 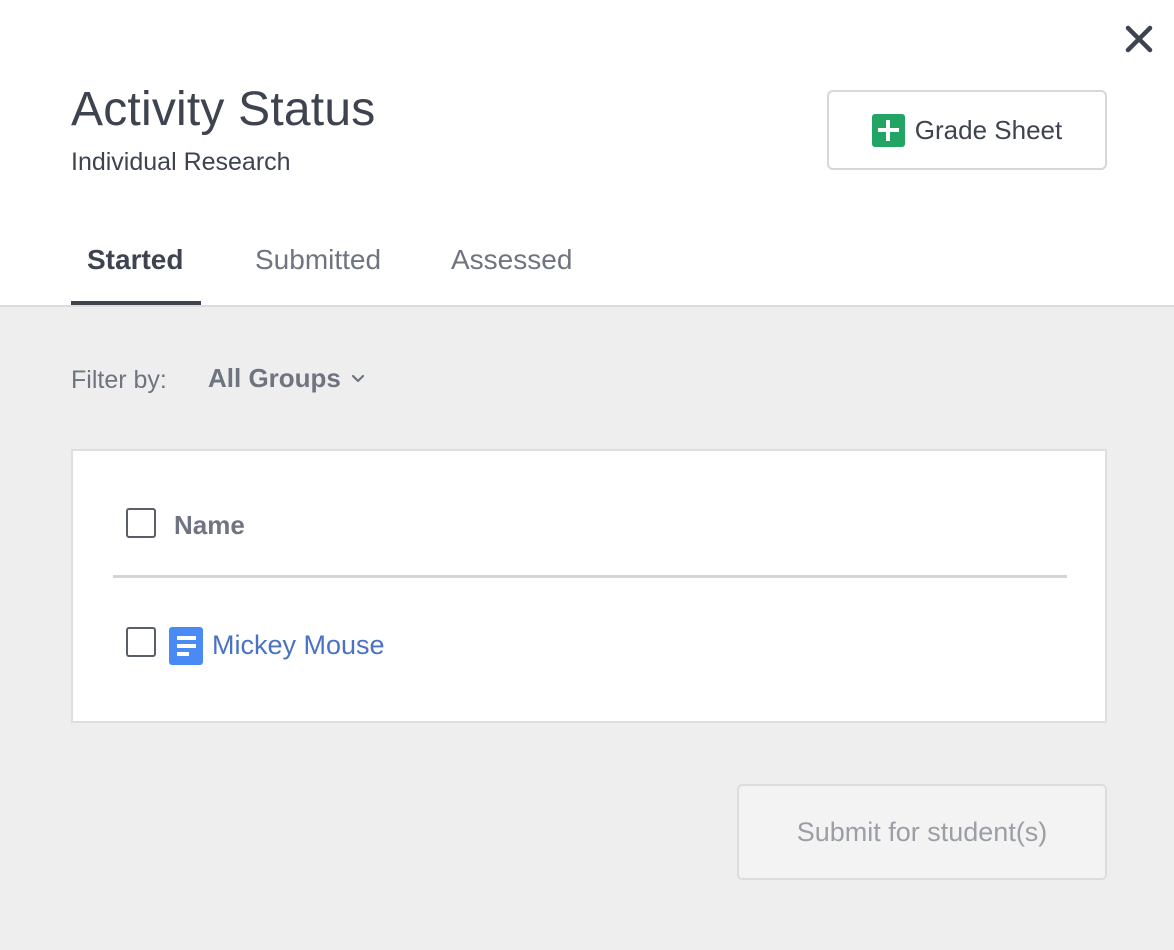 What do you see at coordinates (318, 260) in the screenshot?
I see `tab-submitted: Submitted` at bounding box center [318, 260].